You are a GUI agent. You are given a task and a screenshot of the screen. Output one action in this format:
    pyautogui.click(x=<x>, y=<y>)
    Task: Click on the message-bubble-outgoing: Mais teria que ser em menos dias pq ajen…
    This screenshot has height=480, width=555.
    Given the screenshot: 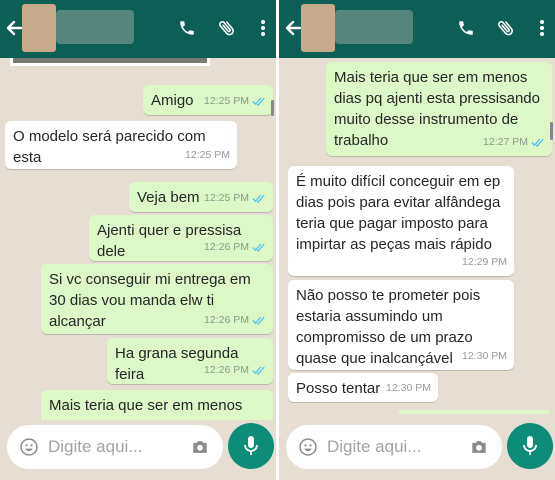 What is the action you would take?
    pyautogui.click(x=439, y=109)
    